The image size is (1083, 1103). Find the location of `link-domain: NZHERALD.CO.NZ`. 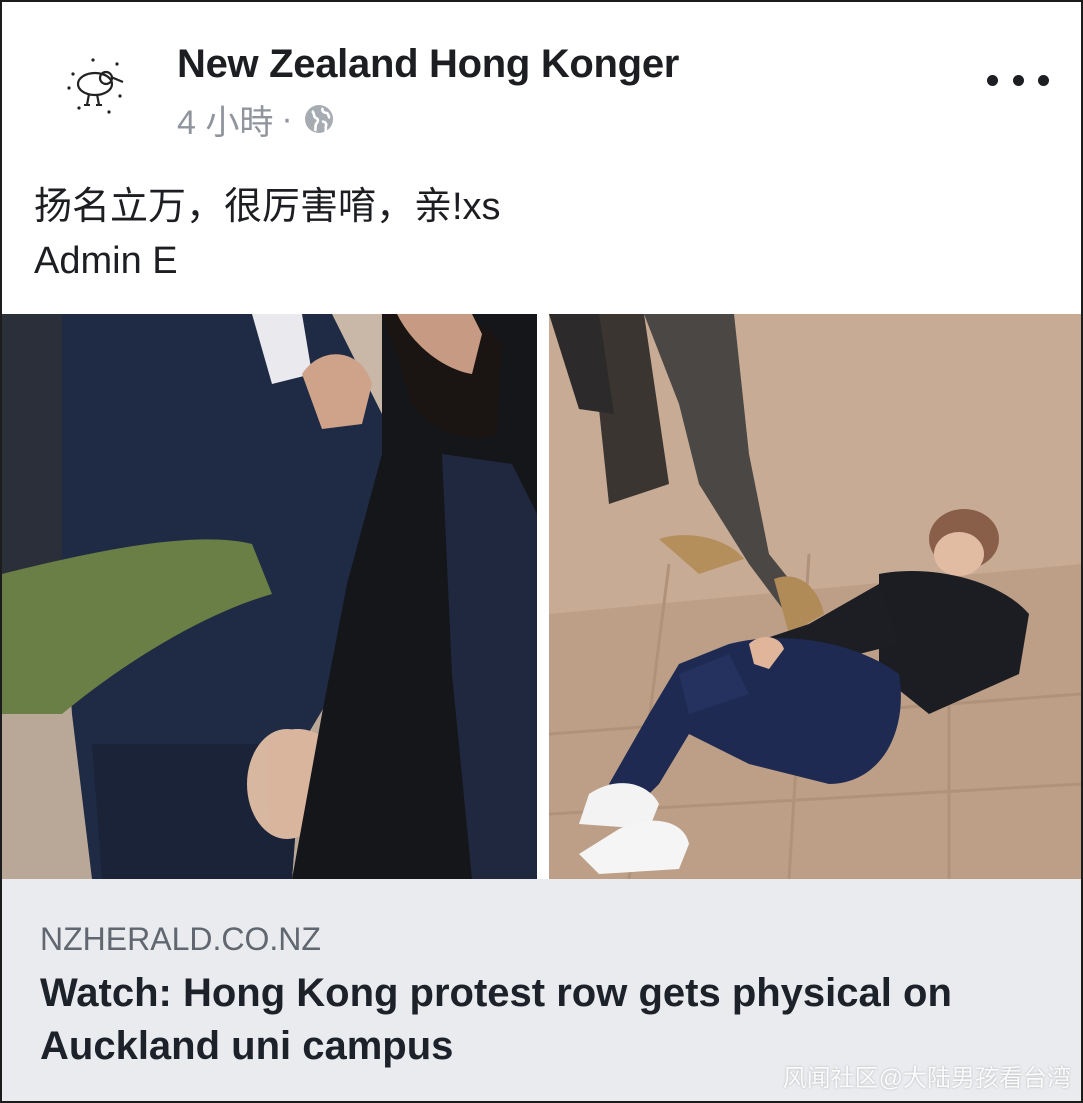

link-domain: NZHERALD.CO.NZ is located at coordinates (180, 939).